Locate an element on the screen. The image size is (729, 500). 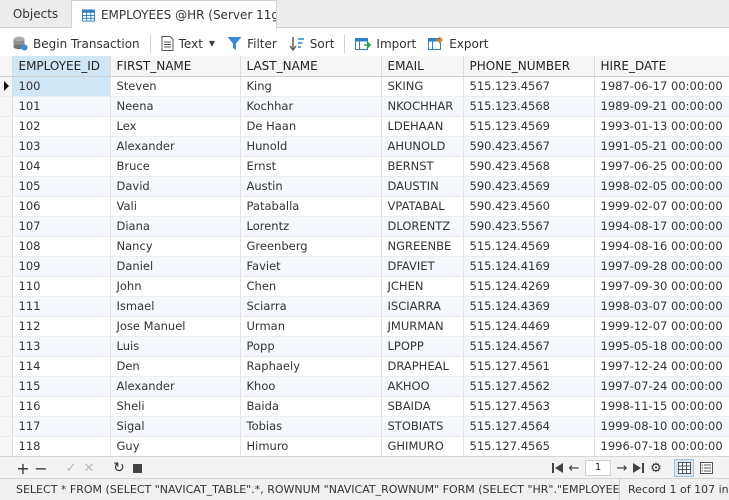
form-view-button is located at coordinates (706, 468).